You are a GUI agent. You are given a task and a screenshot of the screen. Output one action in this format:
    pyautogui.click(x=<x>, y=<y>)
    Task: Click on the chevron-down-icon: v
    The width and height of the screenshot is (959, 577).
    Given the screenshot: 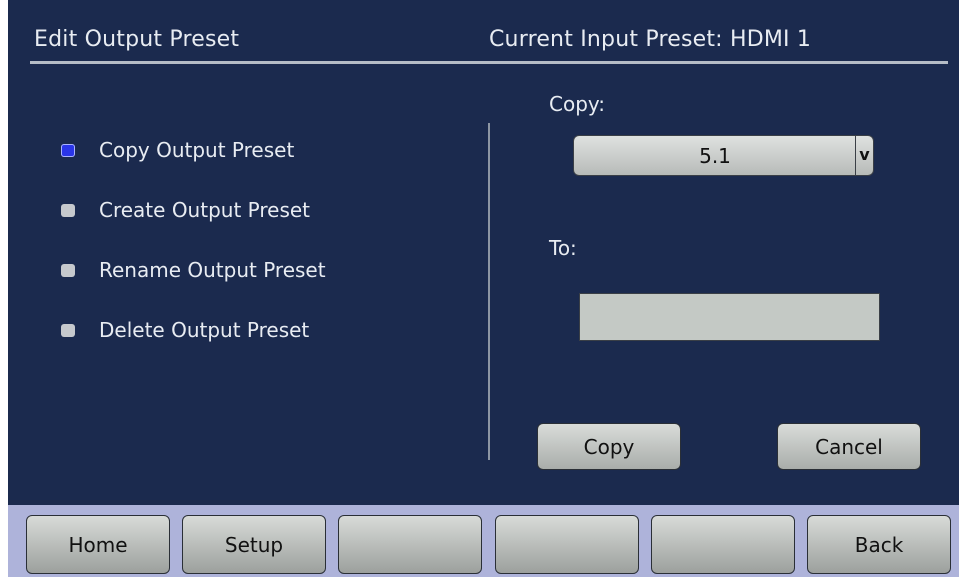 What is the action you would take?
    pyautogui.click(x=864, y=155)
    